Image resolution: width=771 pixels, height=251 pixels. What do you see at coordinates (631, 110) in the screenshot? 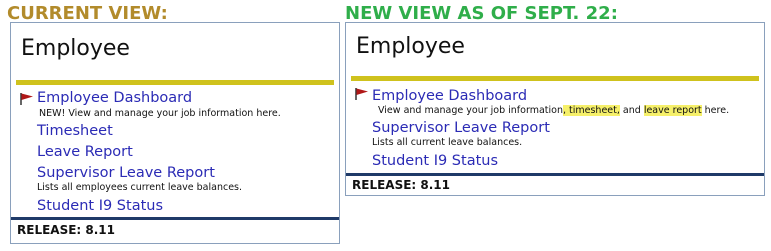
I see `description-text: and` at bounding box center [631, 110].